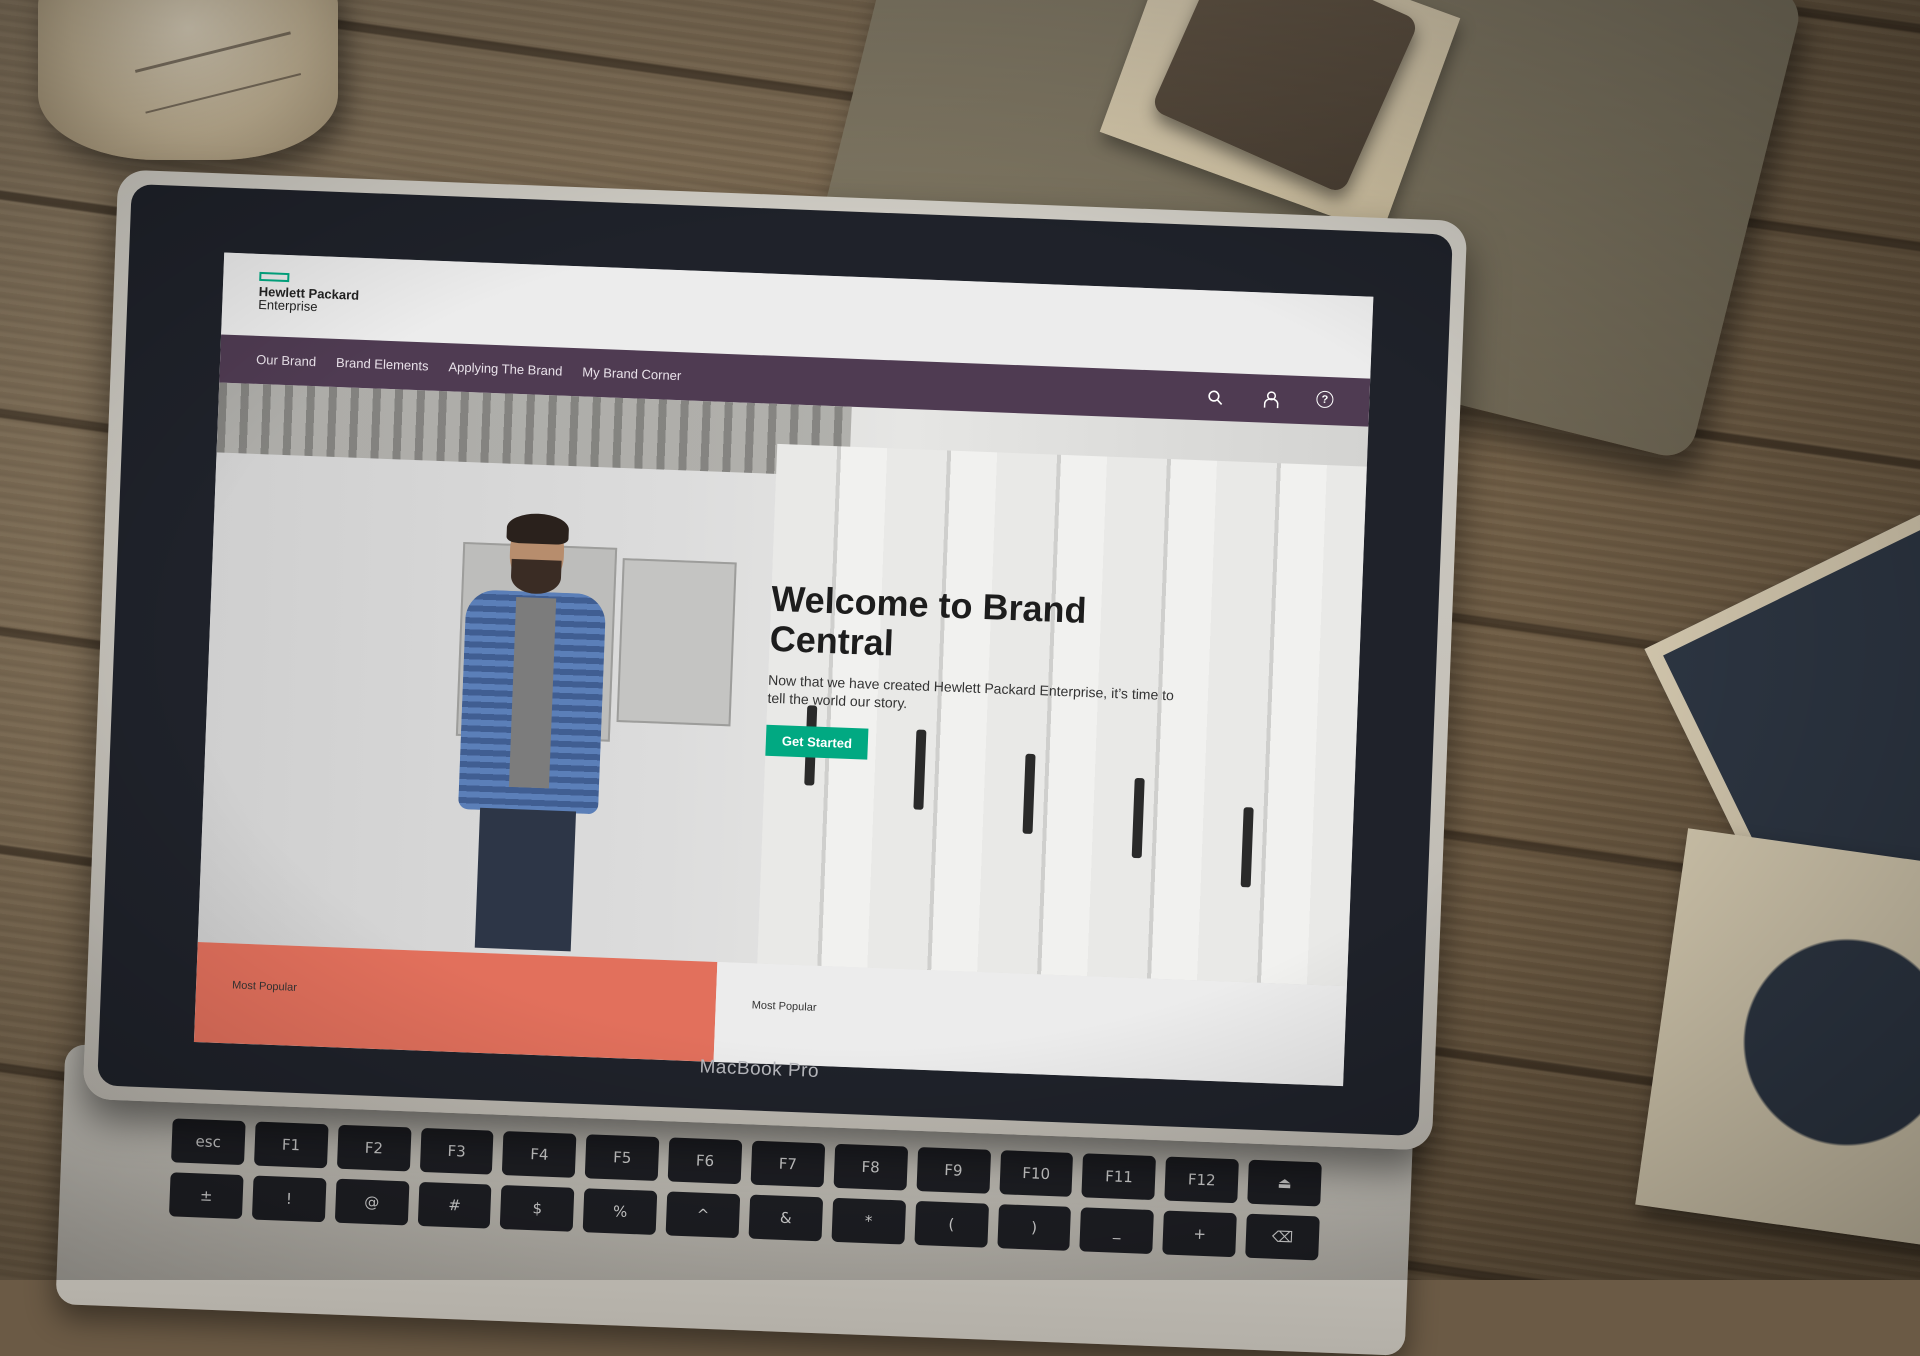 This screenshot has height=1356, width=1920. Describe the element at coordinates (532, 693) in the screenshot. I see `person-tshirt` at that location.